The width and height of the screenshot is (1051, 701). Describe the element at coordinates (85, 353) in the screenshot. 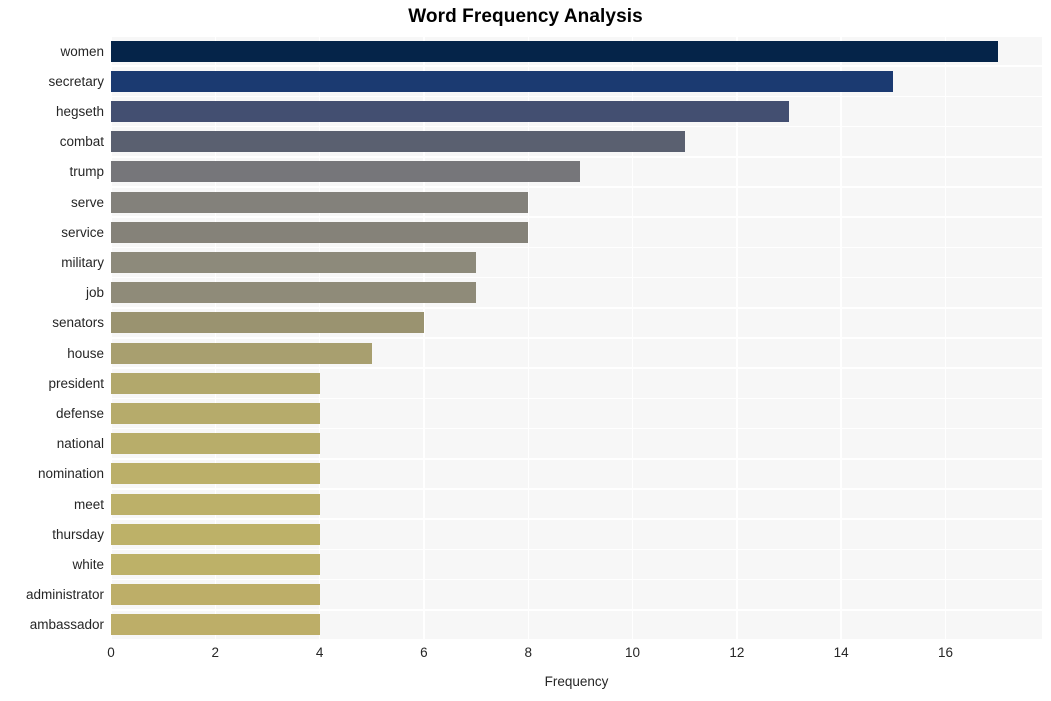

I see `y-axis-tick-label: house` at that location.